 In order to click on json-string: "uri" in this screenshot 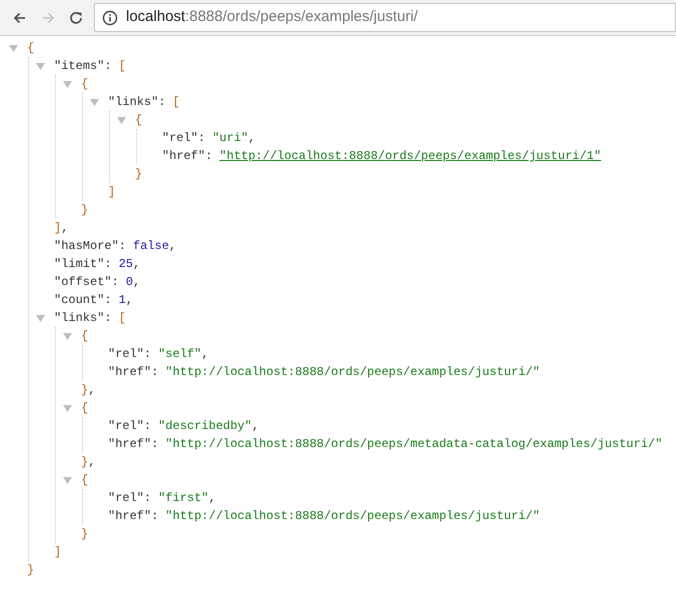, I will do `click(230, 138)`.